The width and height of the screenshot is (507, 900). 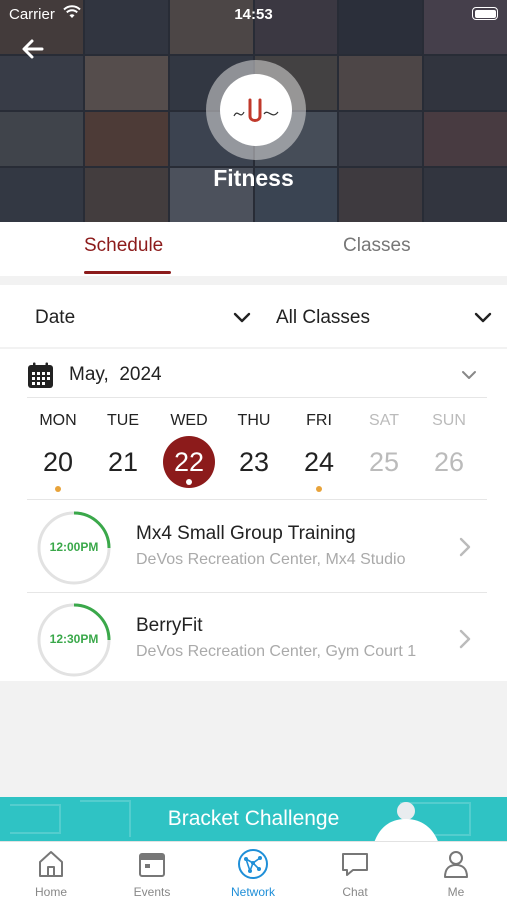 I want to click on promo-banner: Bracket Challenge, so click(x=253, y=819).